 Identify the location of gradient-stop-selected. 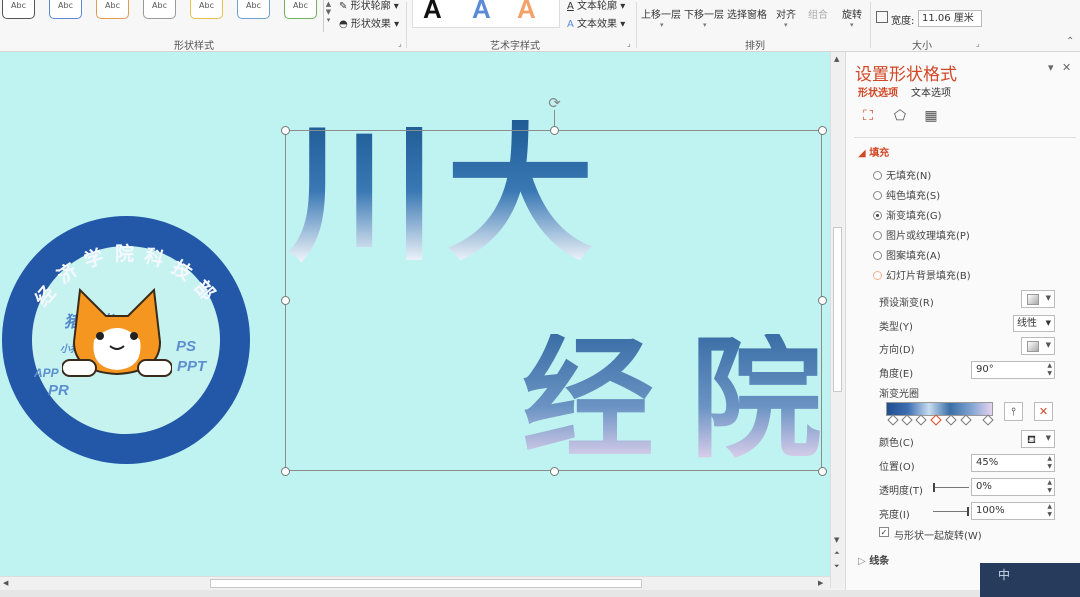
(936, 420).